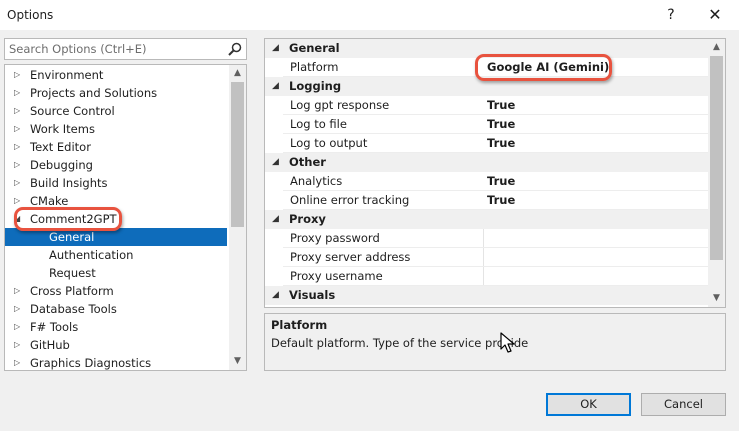 This screenshot has height=431, width=739. Describe the element at coordinates (116, 309) in the screenshot. I see `tree-item-database-tools: ▷ Database Tools` at that location.